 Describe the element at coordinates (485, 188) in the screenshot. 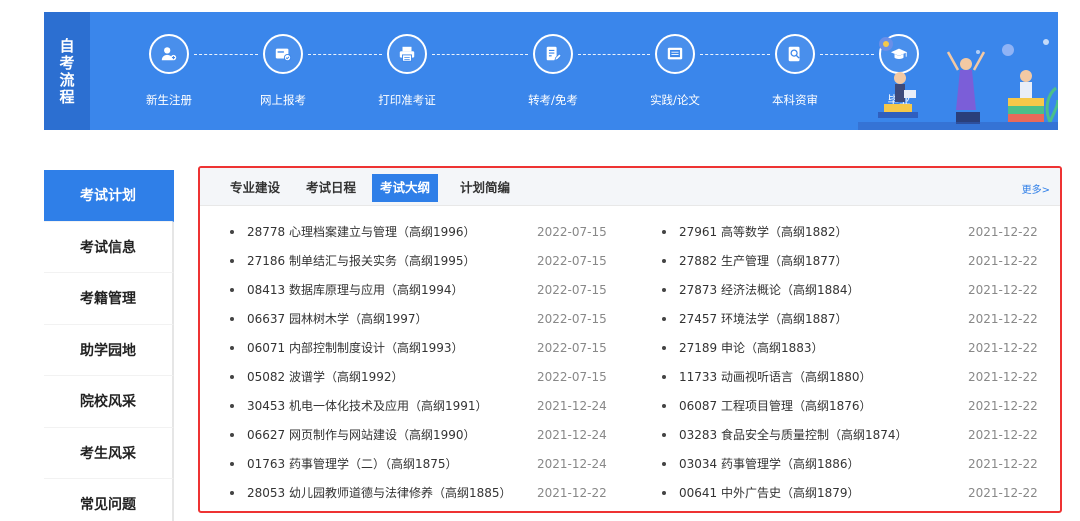

I see `tab-plan-compilation: 计划简编` at that location.